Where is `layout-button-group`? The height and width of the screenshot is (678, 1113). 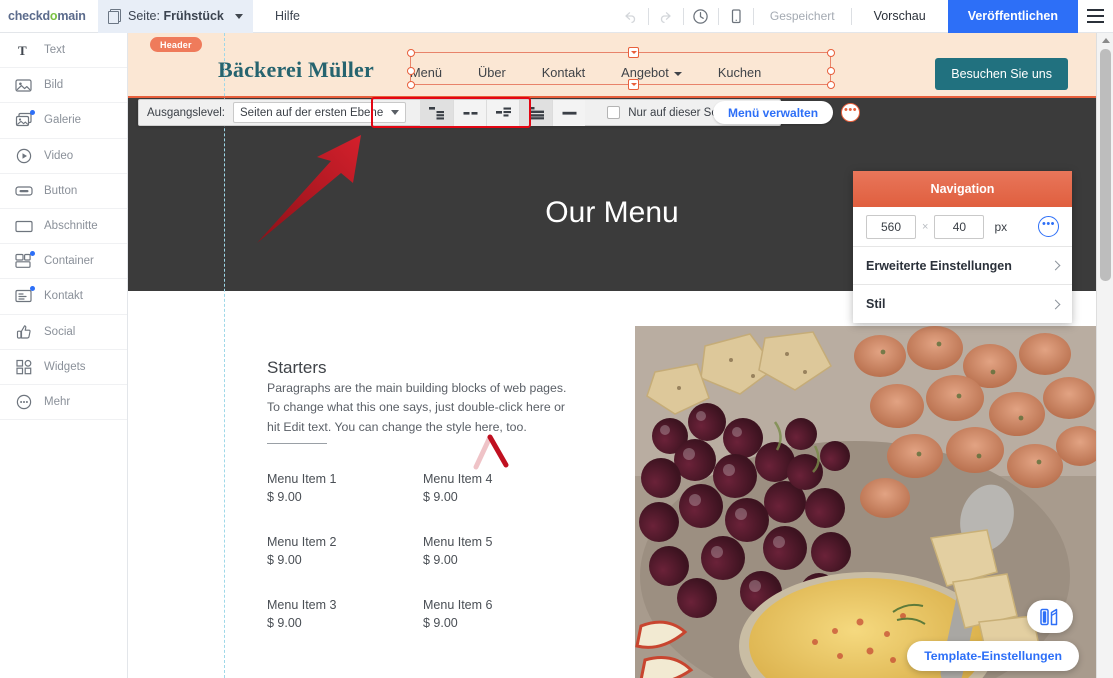 layout-button-group is located at coordinates (503, 112).